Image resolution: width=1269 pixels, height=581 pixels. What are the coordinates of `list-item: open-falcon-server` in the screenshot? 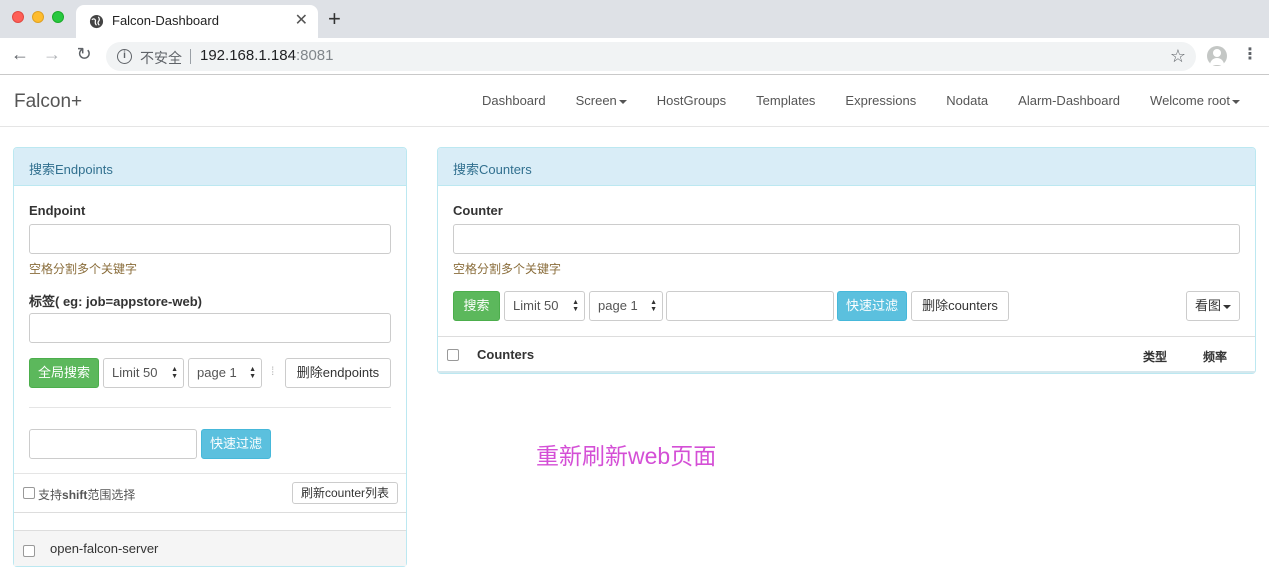 It's located at (210, 548).